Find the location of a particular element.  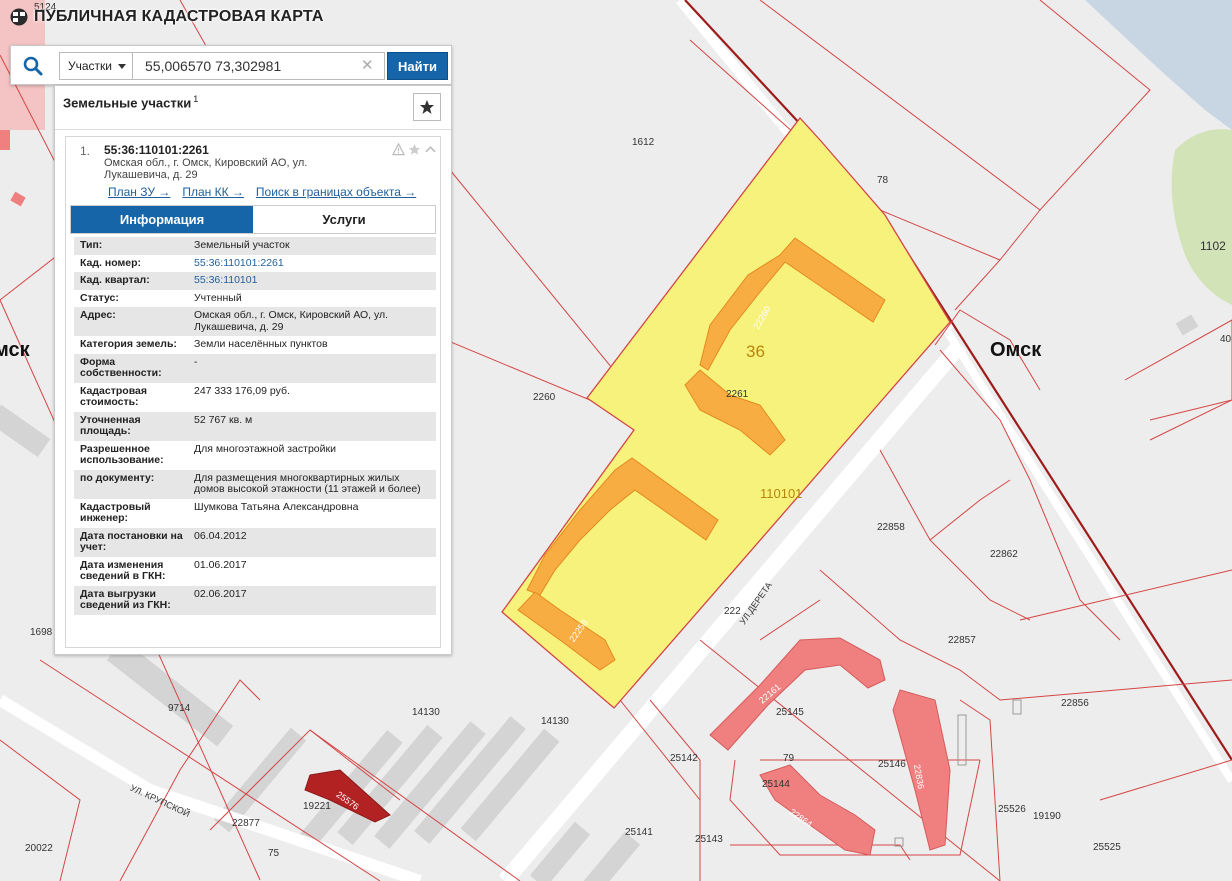

parcel-label: 22856 is located at coordinates (1075, 703).